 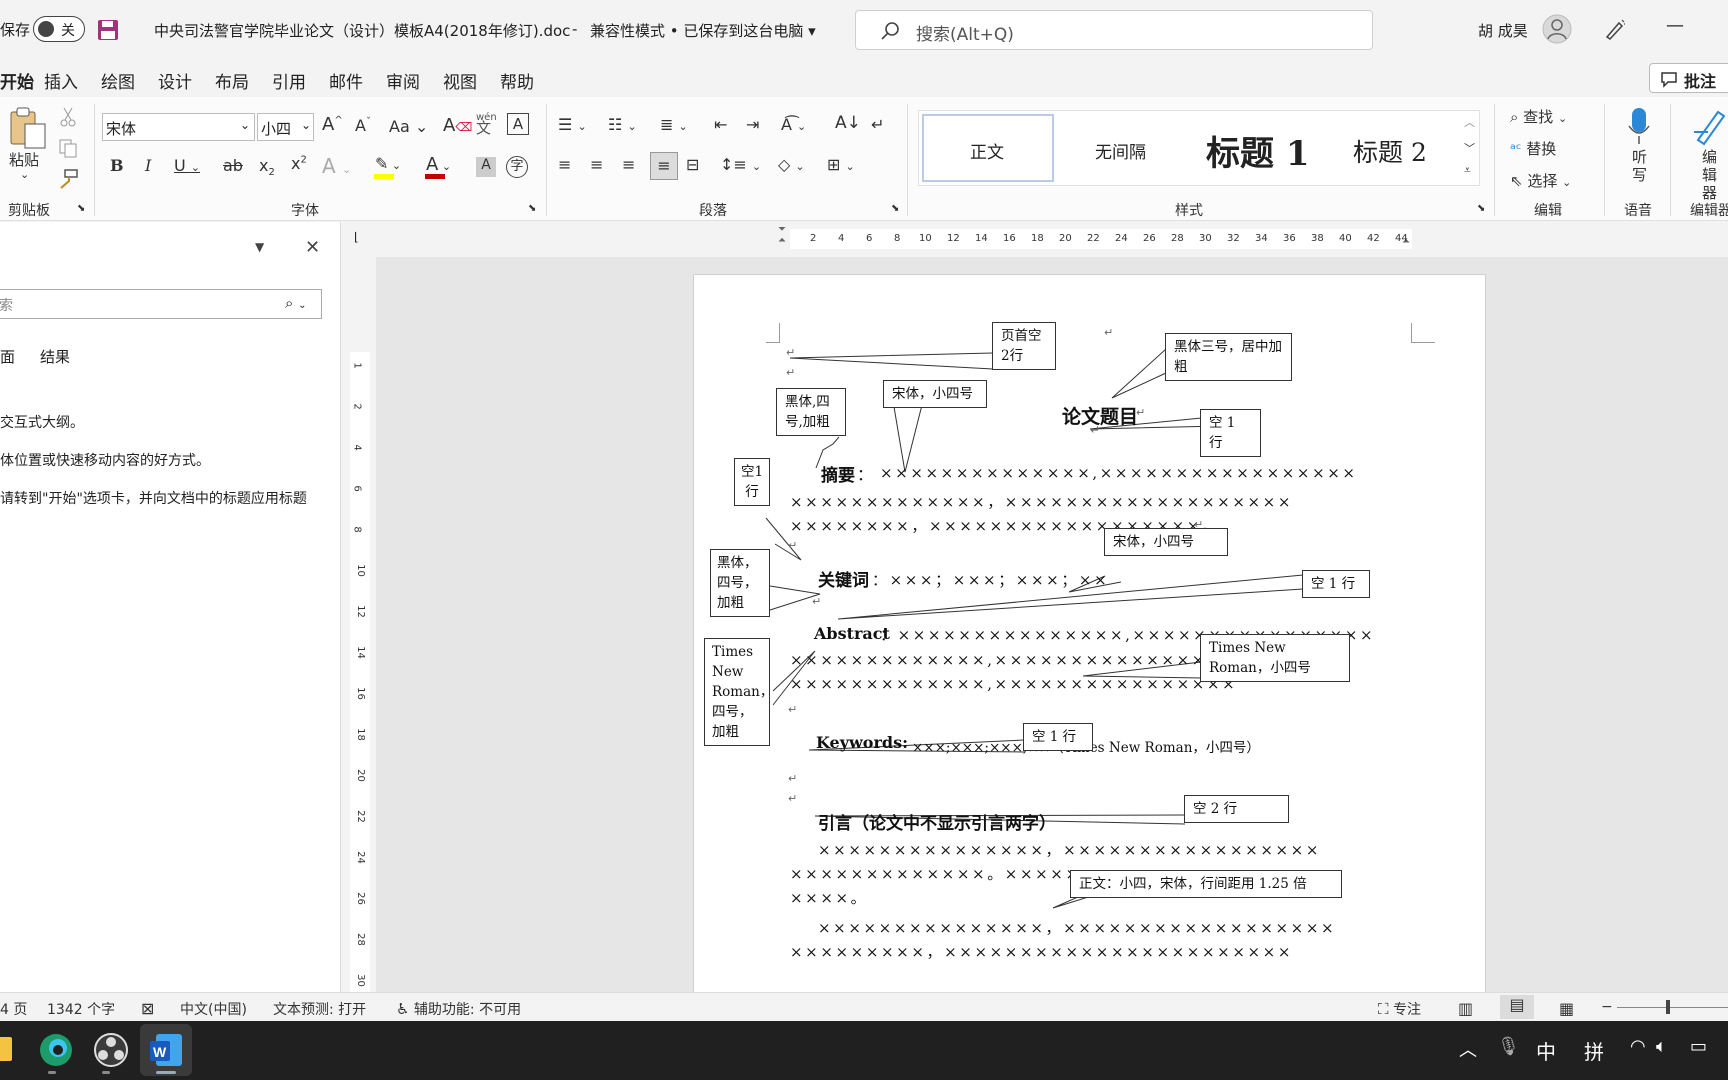 I want to click on word-count: 1342 个字, so click(x=81, y=1009).